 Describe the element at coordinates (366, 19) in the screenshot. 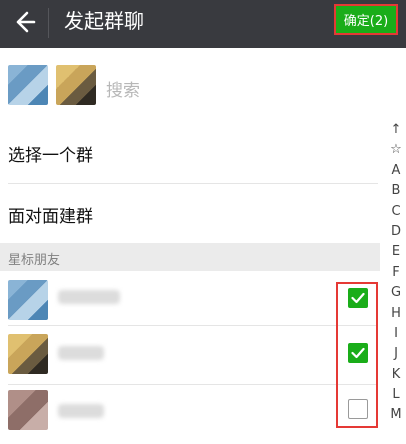

I see `confirm-button: 确定(2)` at that location.